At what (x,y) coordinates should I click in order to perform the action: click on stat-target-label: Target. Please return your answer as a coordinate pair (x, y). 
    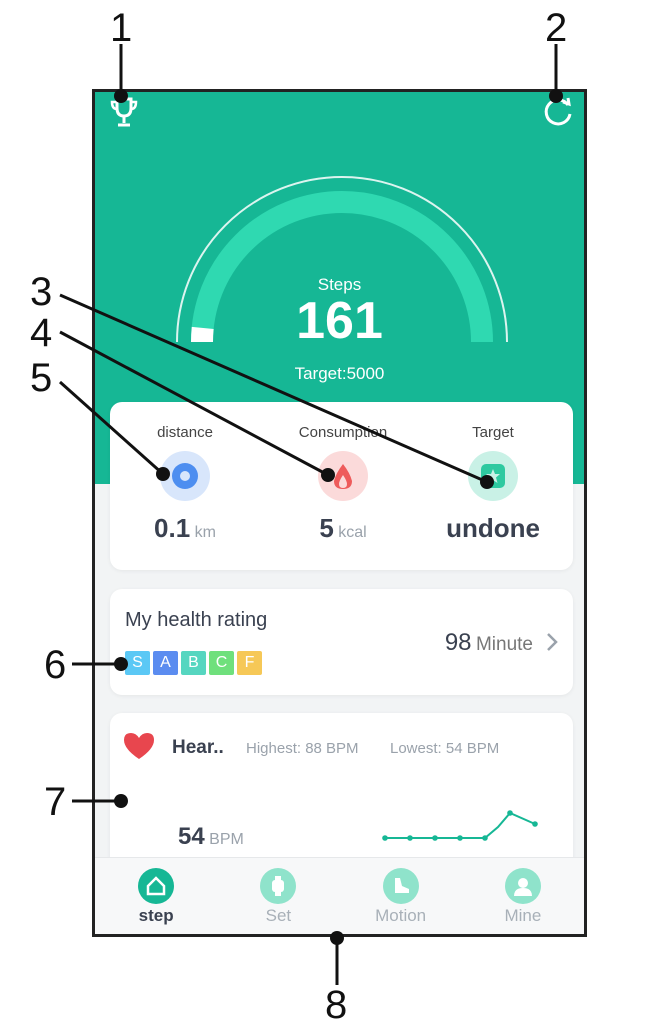
    Looking at the image, I should click on (493, 432).